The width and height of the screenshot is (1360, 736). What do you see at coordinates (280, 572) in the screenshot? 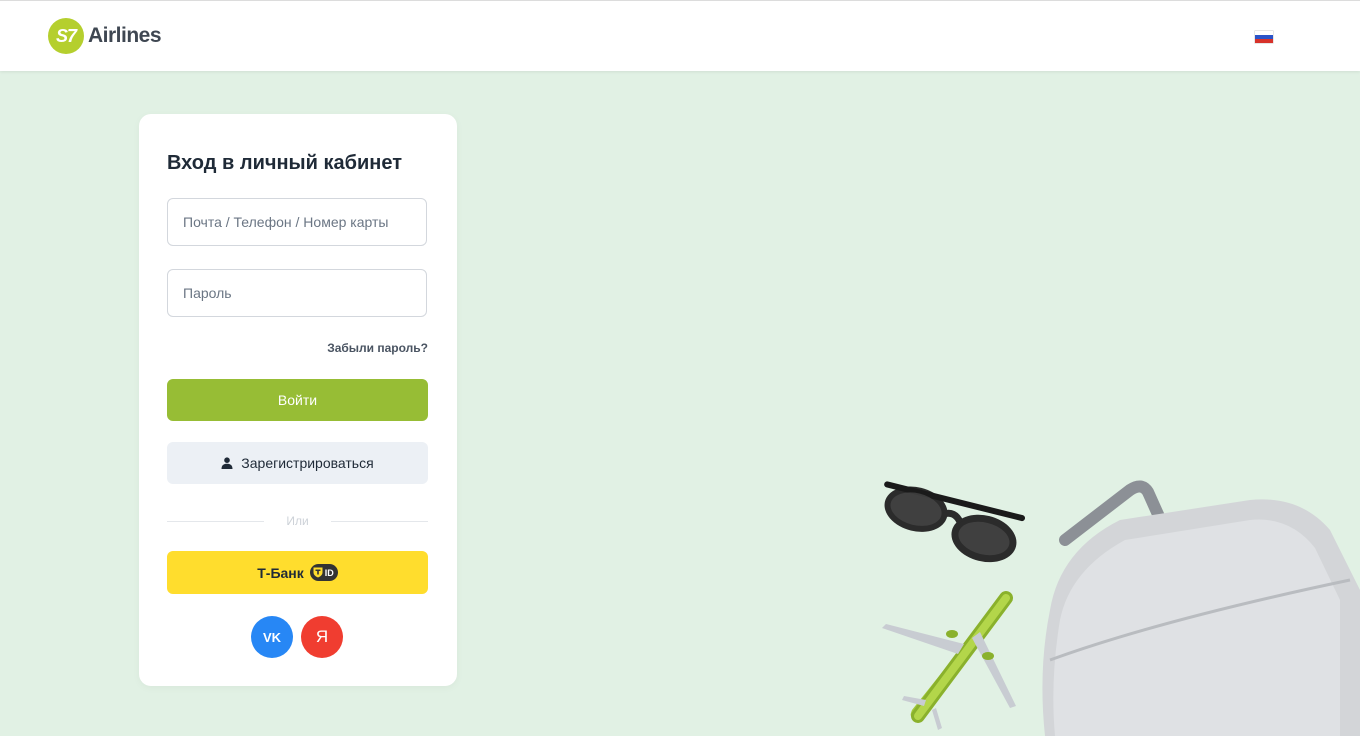
I see `tbank-label: Т-Банк` at bounding box center [280, 572].